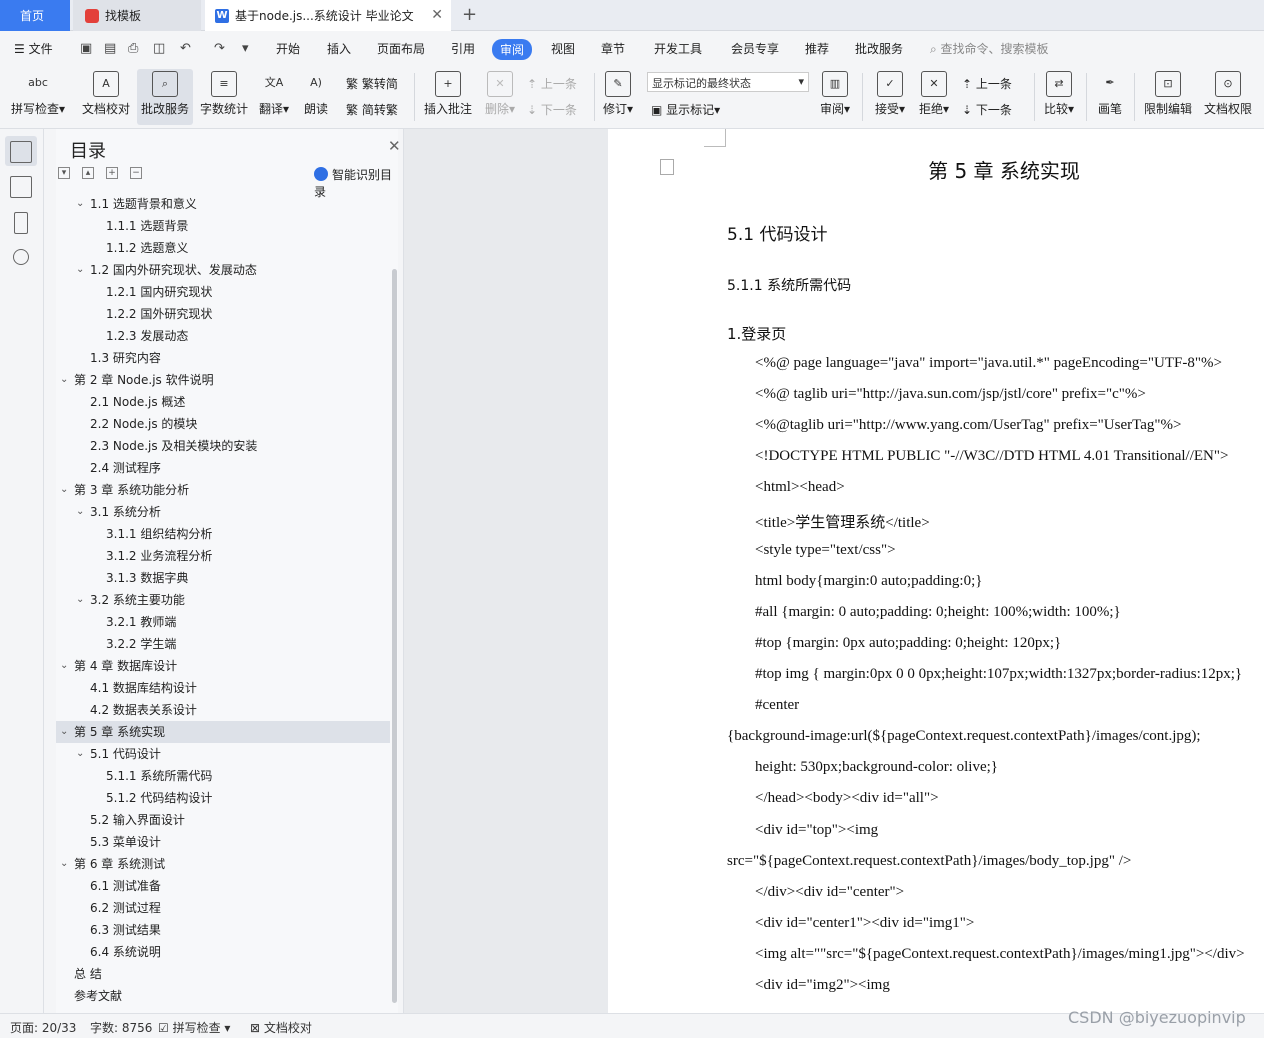 This screenshot has height=1038, width=1264. Describe the element at coordinates (245, 48) in the screenshot. I see `customize-dropdown-icon: ▾` at that location.